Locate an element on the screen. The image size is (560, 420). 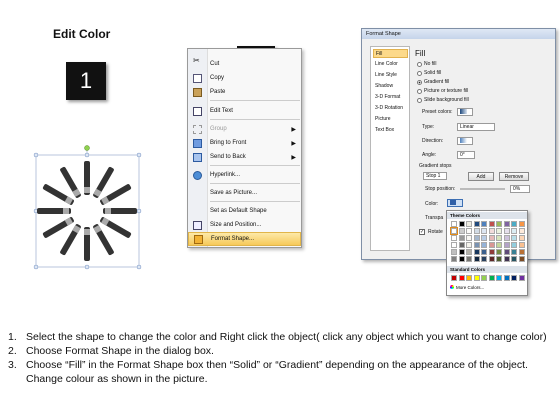
menu-item-copy: Copy is located at coordinates (244, 78).